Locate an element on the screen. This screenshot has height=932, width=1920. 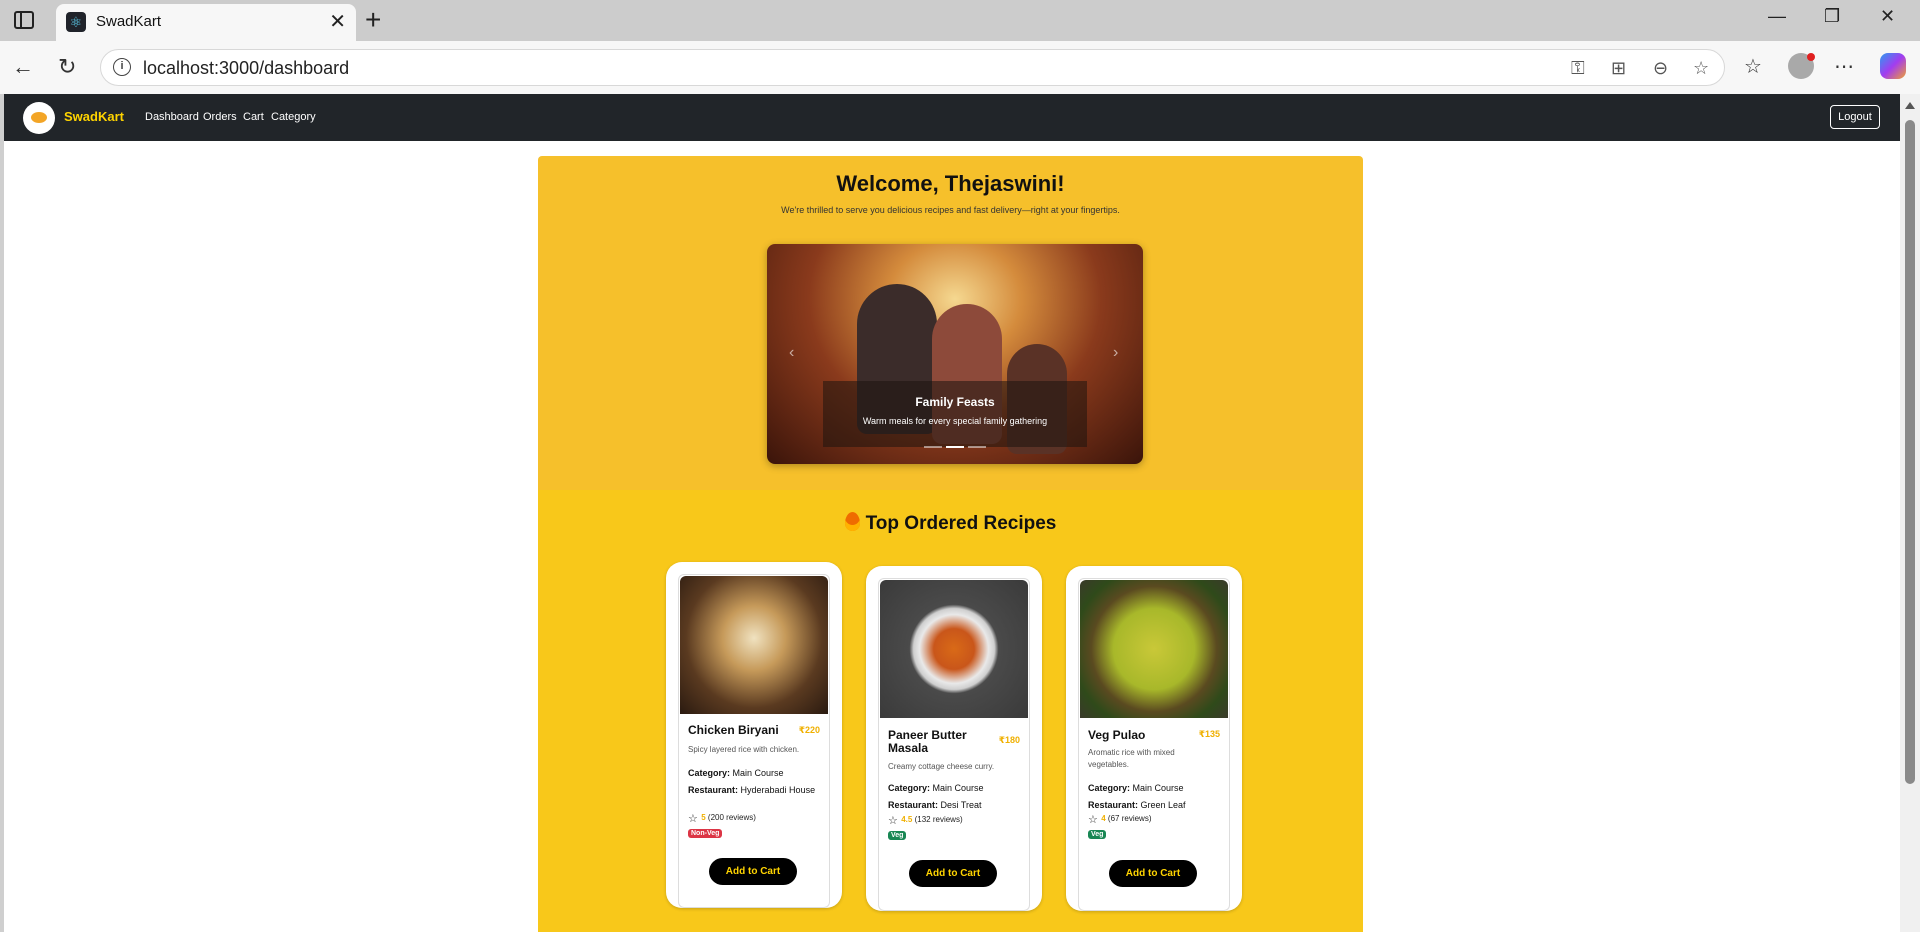
carousel-indicator-active is located at coordinates (955, 447).